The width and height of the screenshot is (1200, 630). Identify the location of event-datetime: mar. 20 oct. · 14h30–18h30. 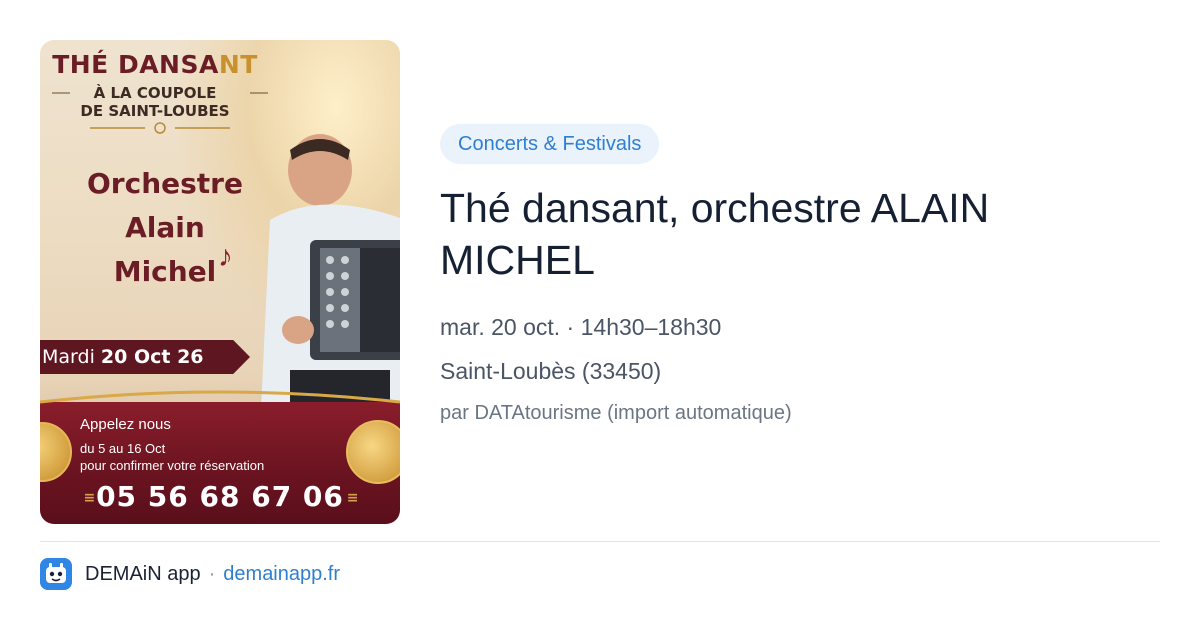
(581, 327).